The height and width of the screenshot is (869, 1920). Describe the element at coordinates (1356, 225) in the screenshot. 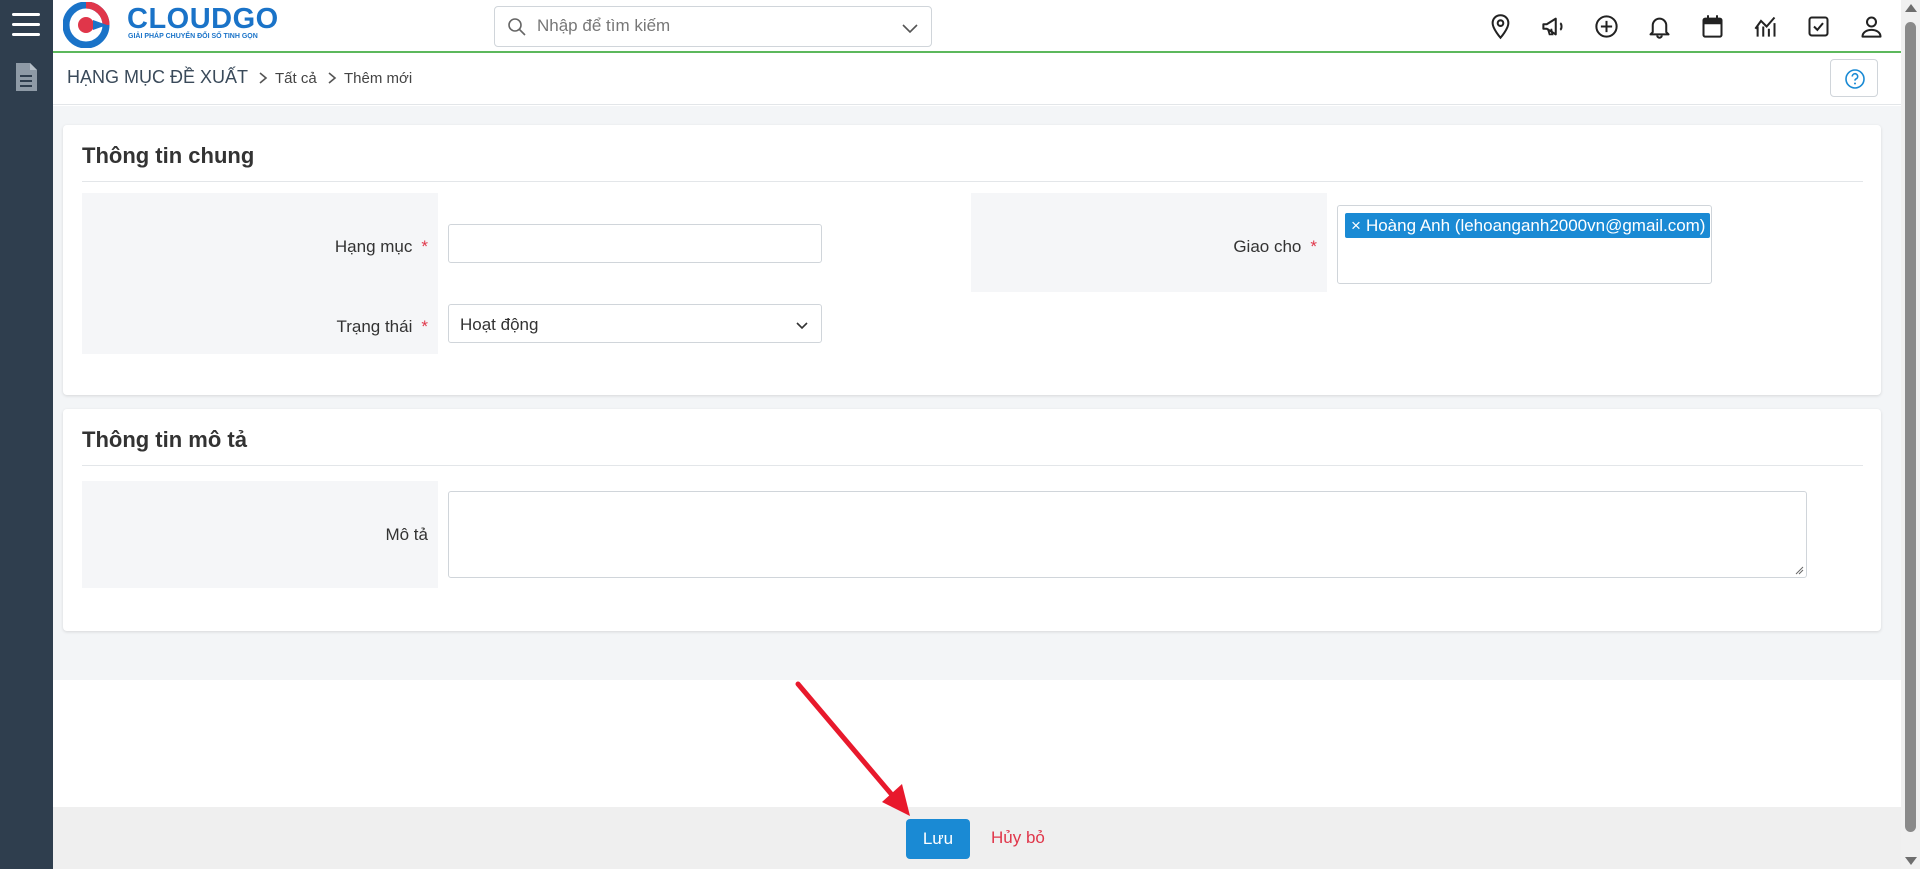

I see `tag-remove-icon: ×` at that location.